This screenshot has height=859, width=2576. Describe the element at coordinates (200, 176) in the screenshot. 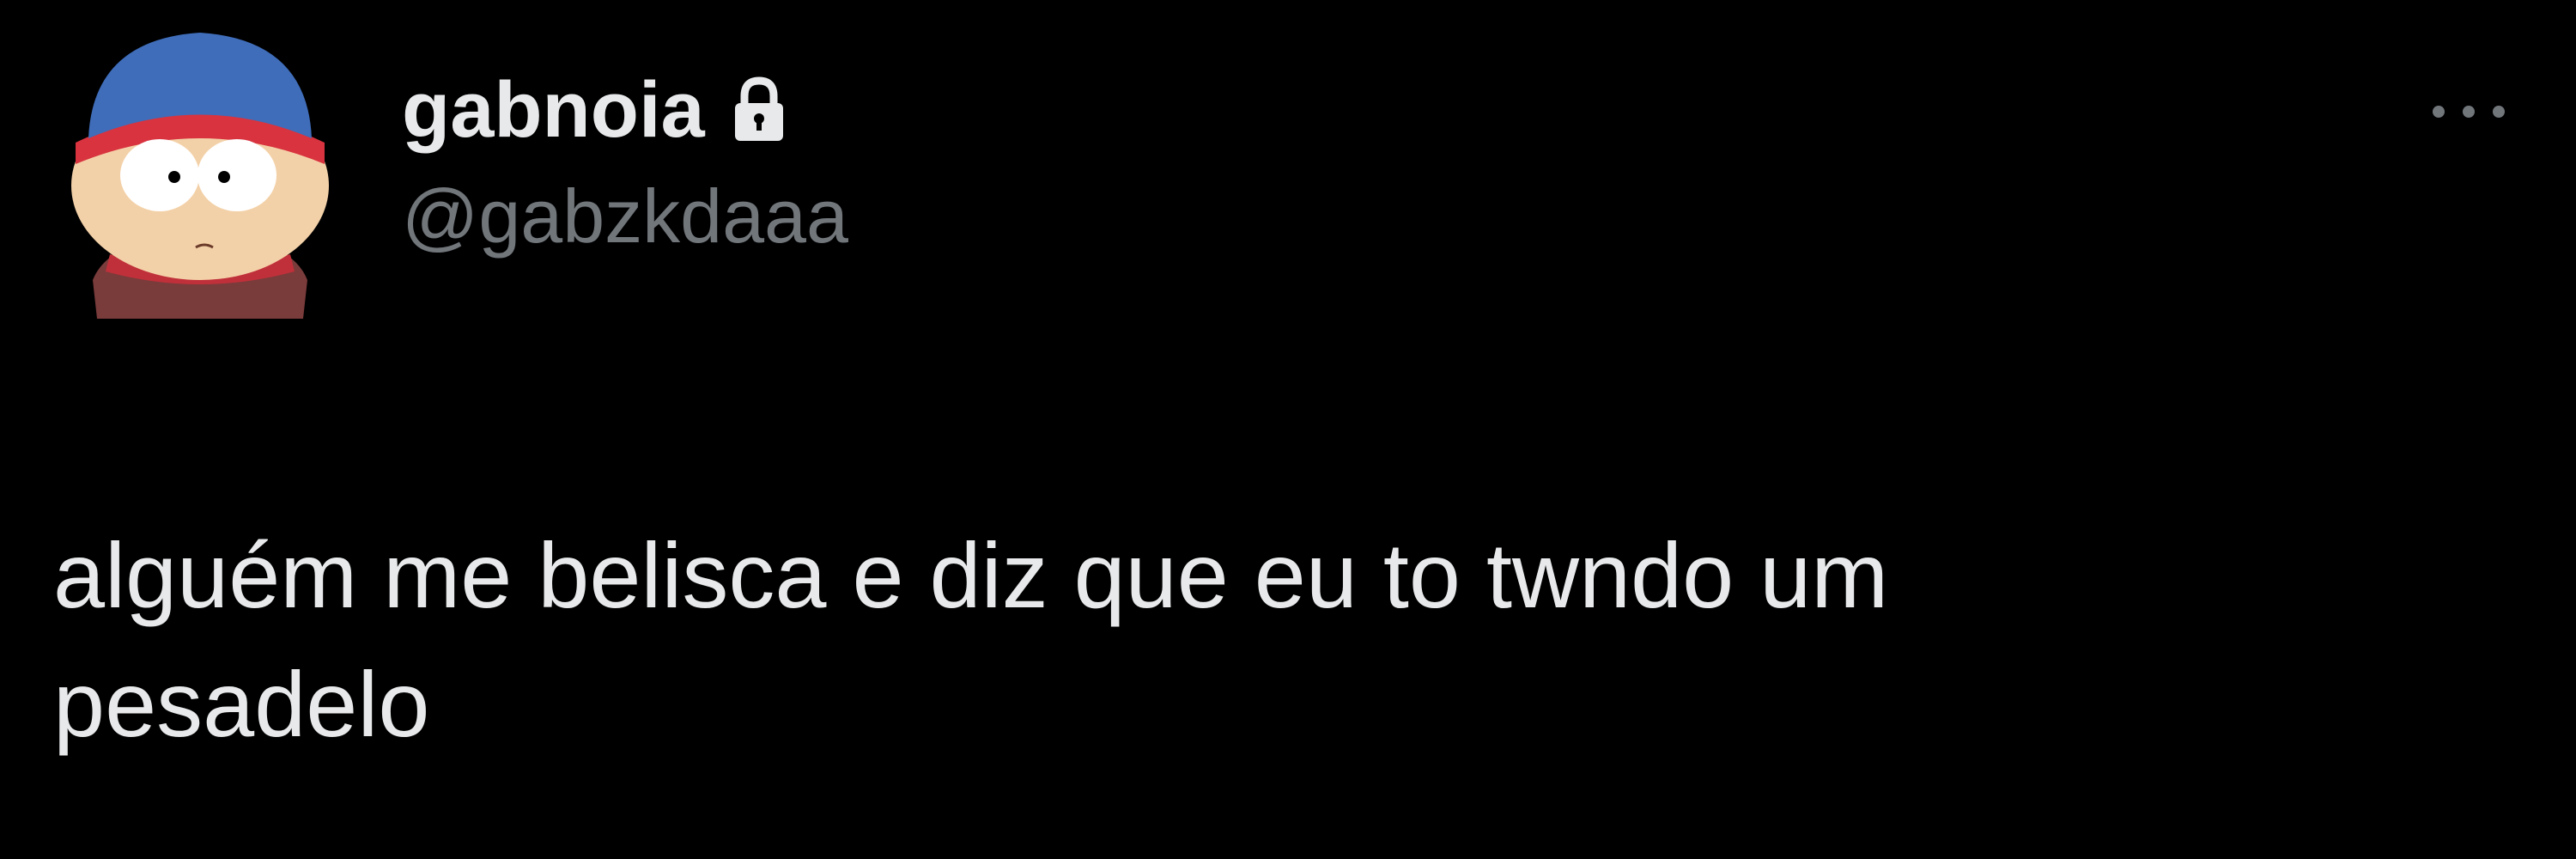

I see `stan-marsh-avatar-icon` at that location.